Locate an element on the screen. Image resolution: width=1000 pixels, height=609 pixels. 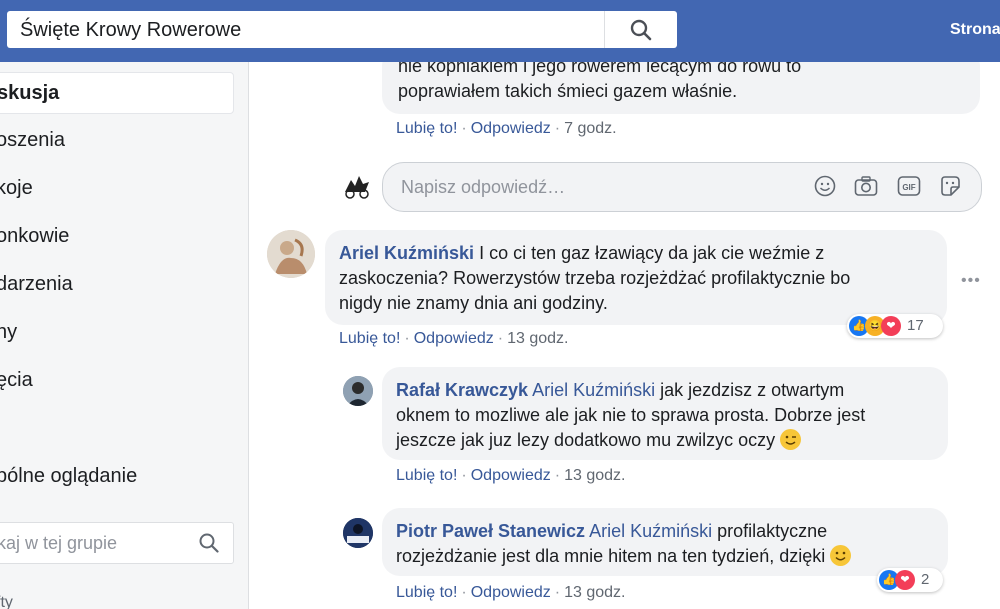
wink-emoji-icon is located at coordinates (791, 439).